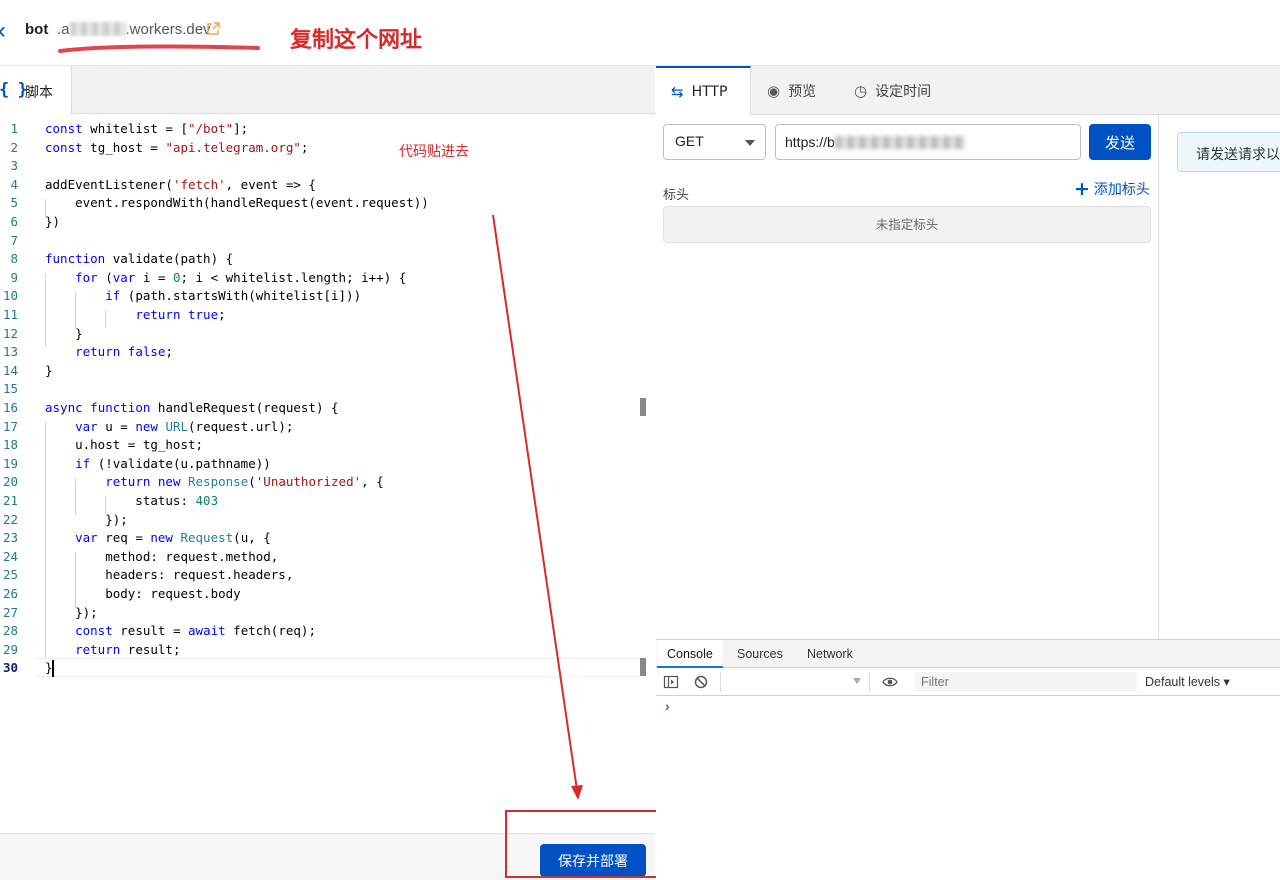 The image size is (1280, 880). Describe the element at coordinates (585, 844) in the screenshot. I see `red-highlight-box` at that location.